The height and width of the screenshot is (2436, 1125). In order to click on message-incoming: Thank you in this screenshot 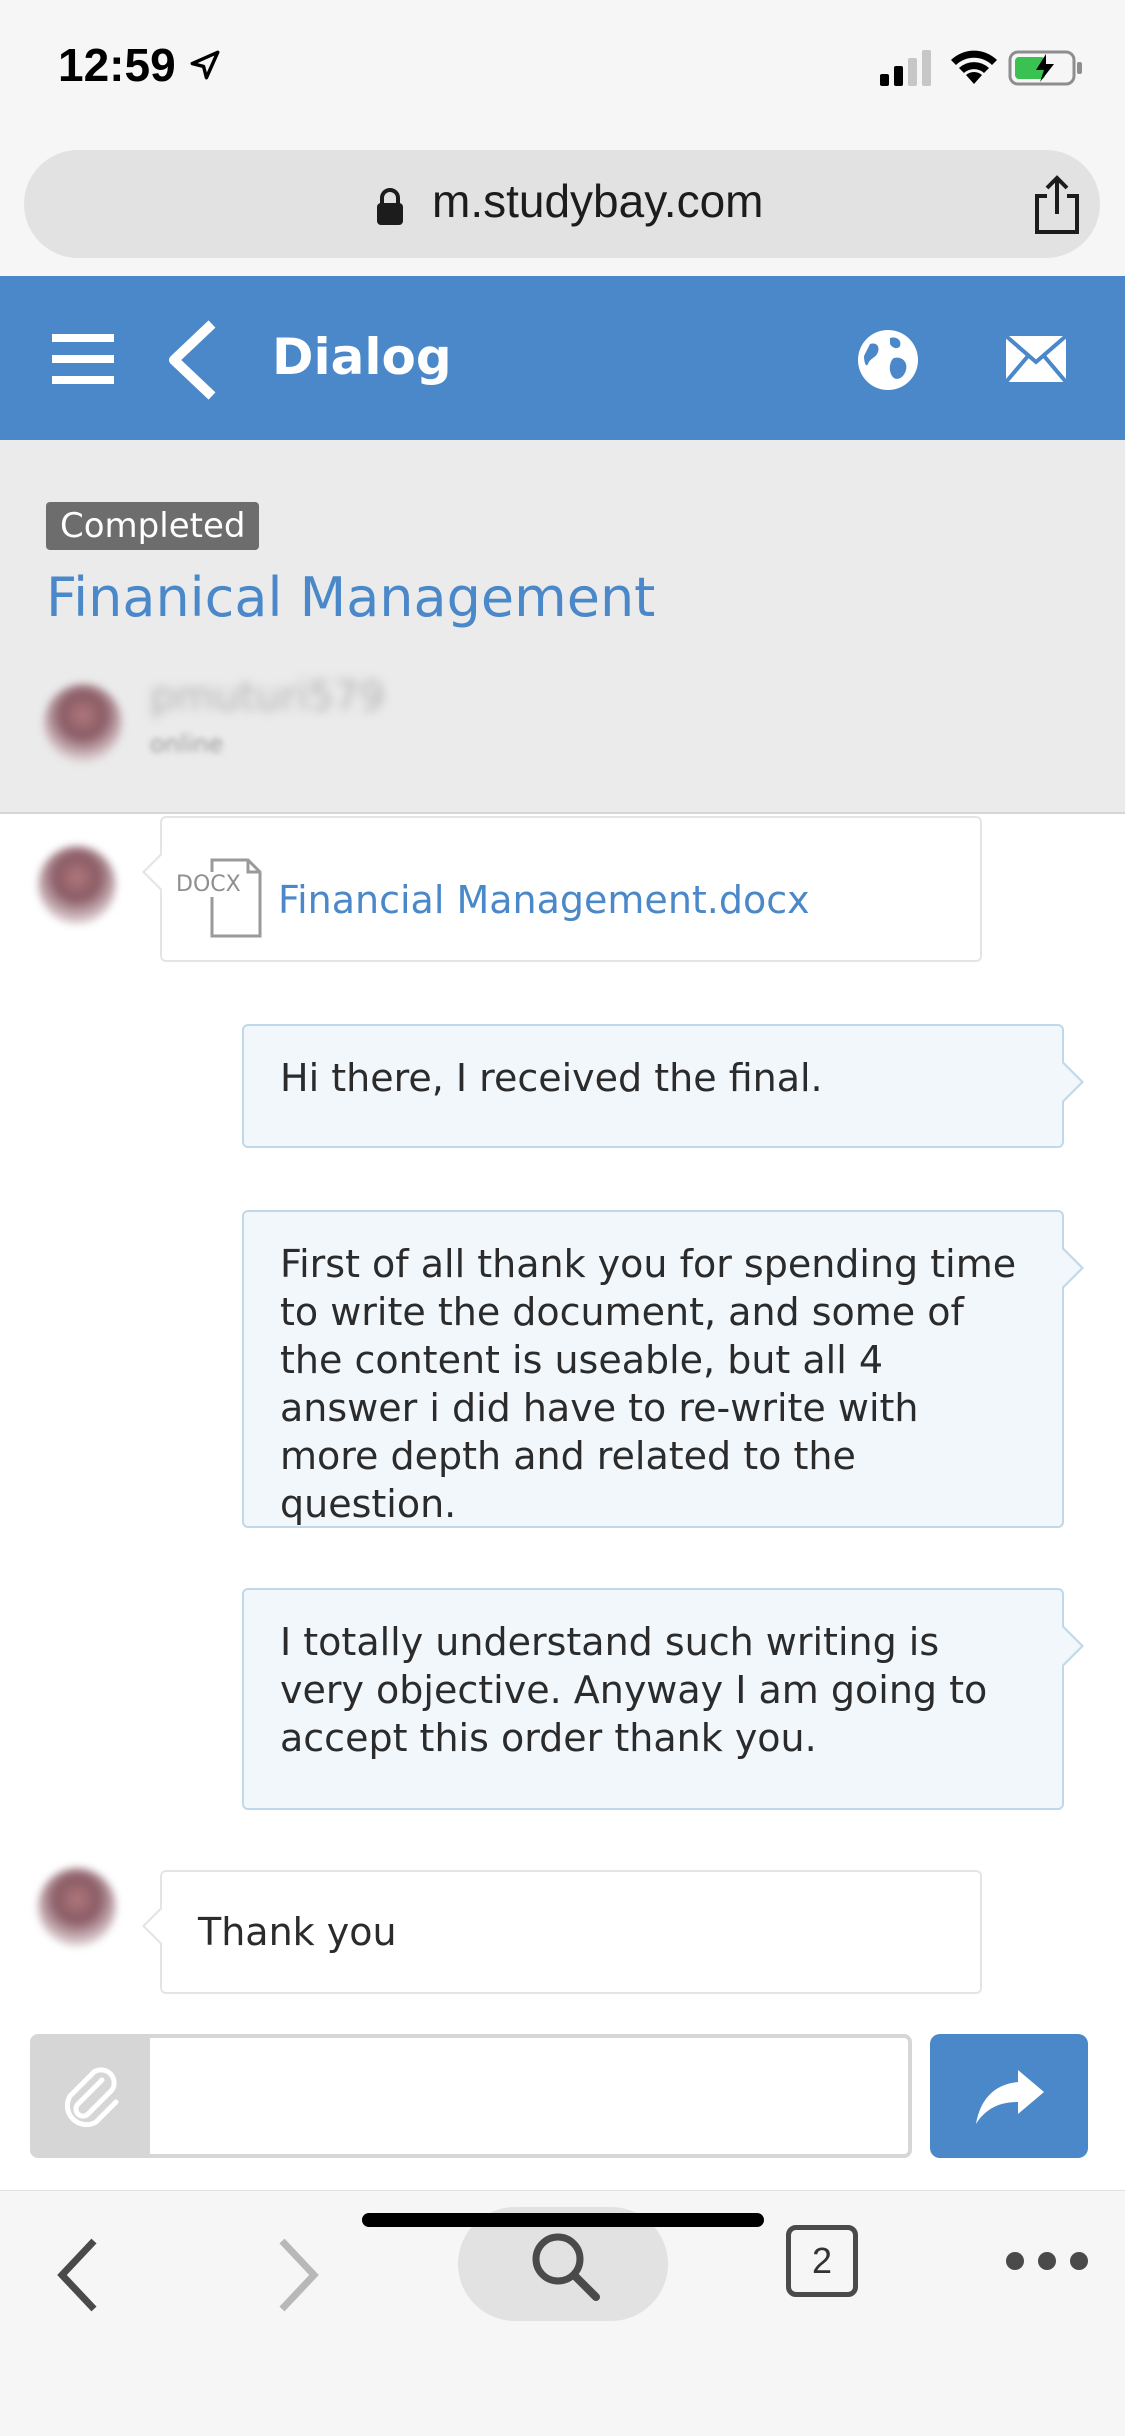, I will do `click(562, 1932)`.